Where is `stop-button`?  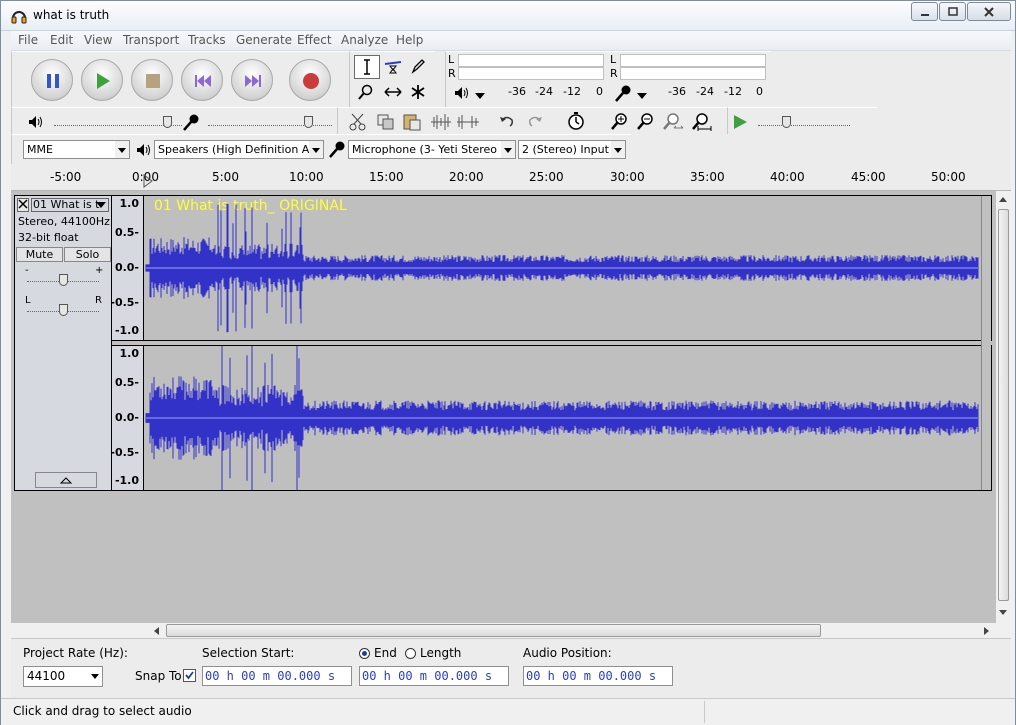
stop-button is located at coordinates (152, 80).